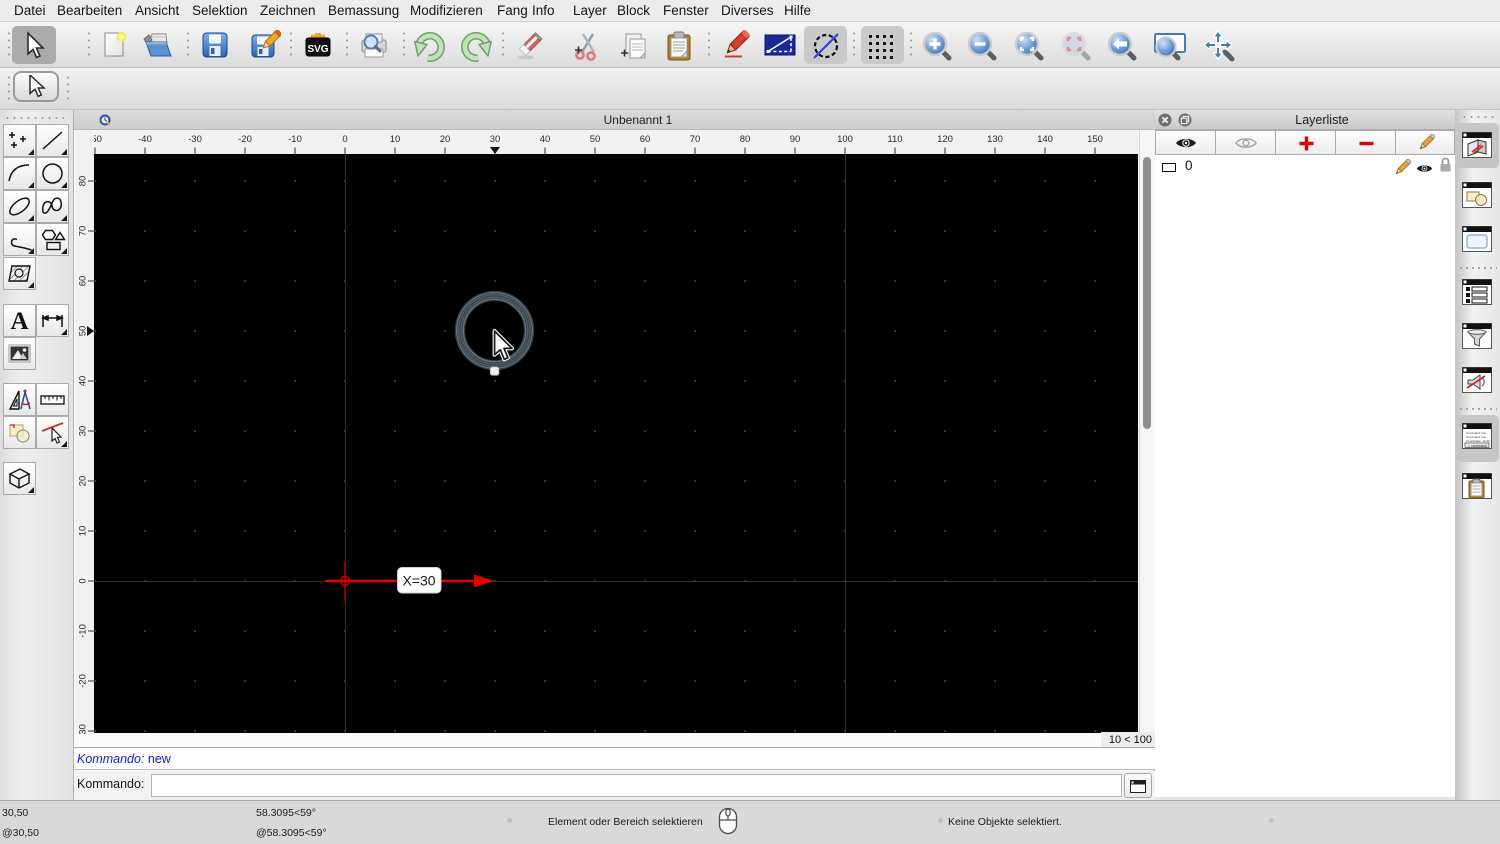  Describe the element at coordinates (317, 49) in the screenshot. I see `svg-text: SVG` at that location.